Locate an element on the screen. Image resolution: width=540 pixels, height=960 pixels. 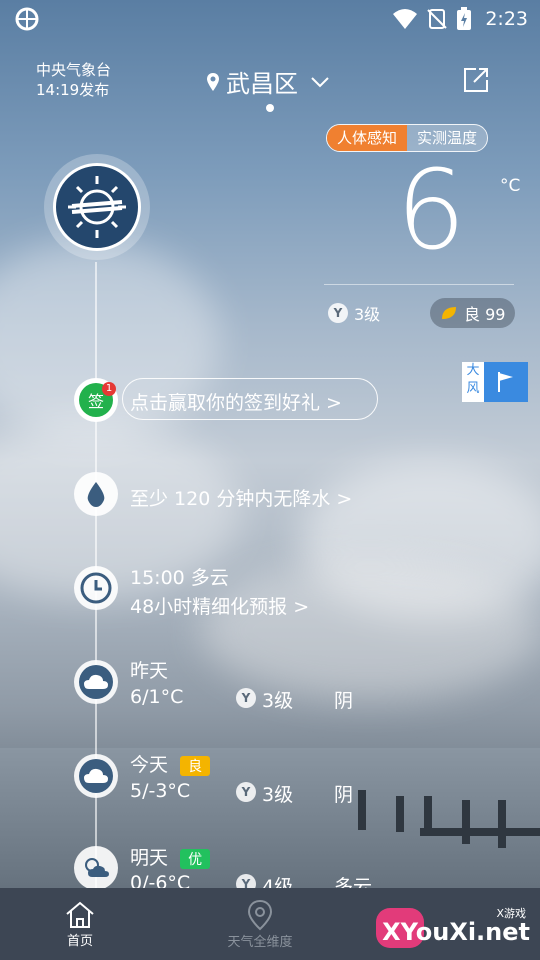
rain-node is located at coordinates (96, 494).